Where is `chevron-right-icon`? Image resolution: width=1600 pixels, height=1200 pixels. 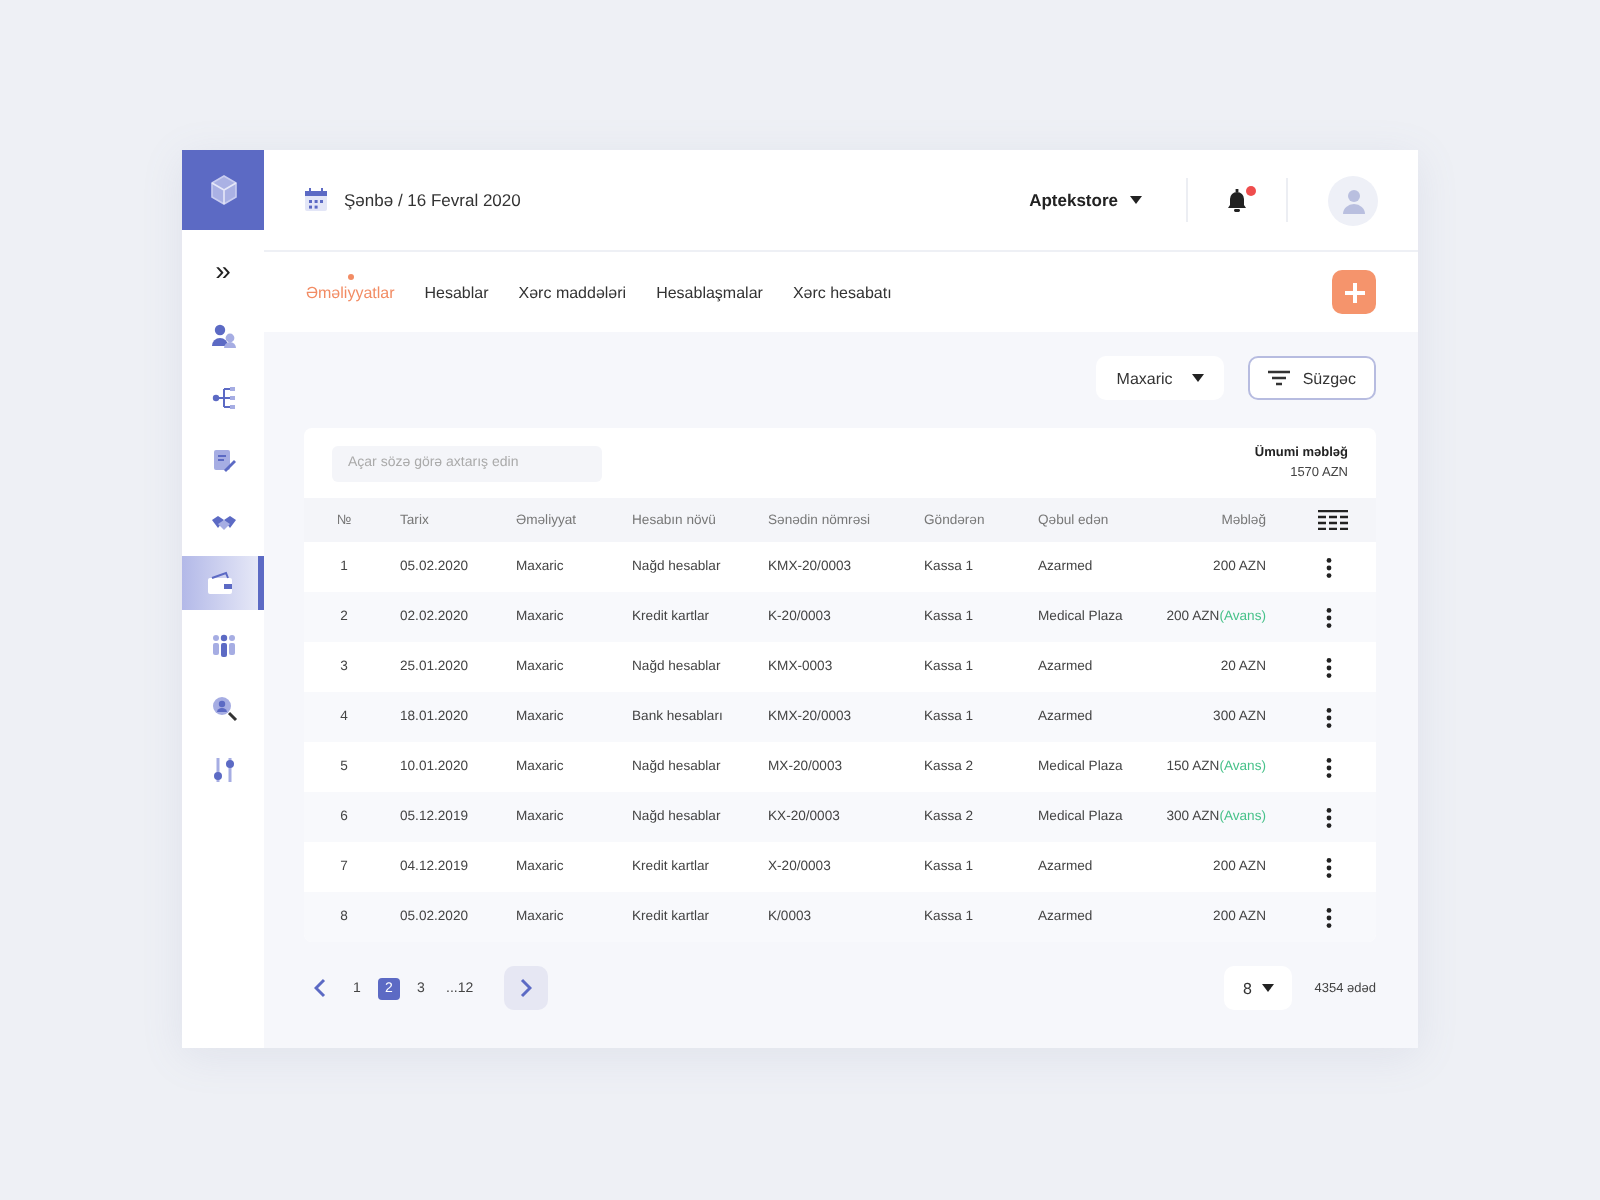 chevron-right-icon is located at coordinates (525, 988).